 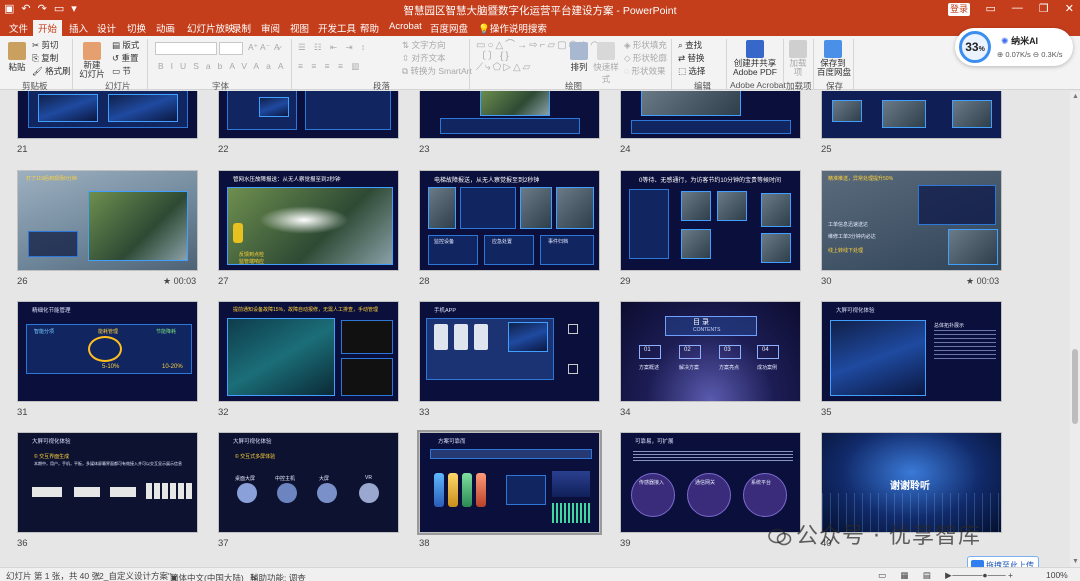 I want to click on tab-slideshow: 幻灯片放映, so click(x=211, y=28).